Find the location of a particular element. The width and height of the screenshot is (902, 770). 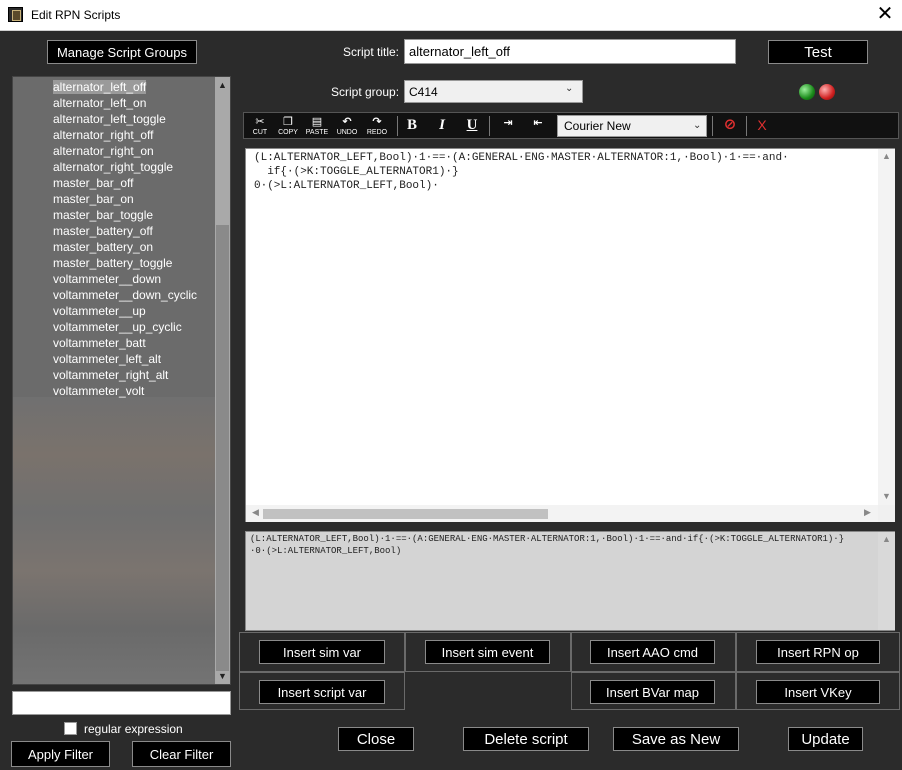

script-list-item-label: alternator_left_toggle is located at coordinates (109, 119).